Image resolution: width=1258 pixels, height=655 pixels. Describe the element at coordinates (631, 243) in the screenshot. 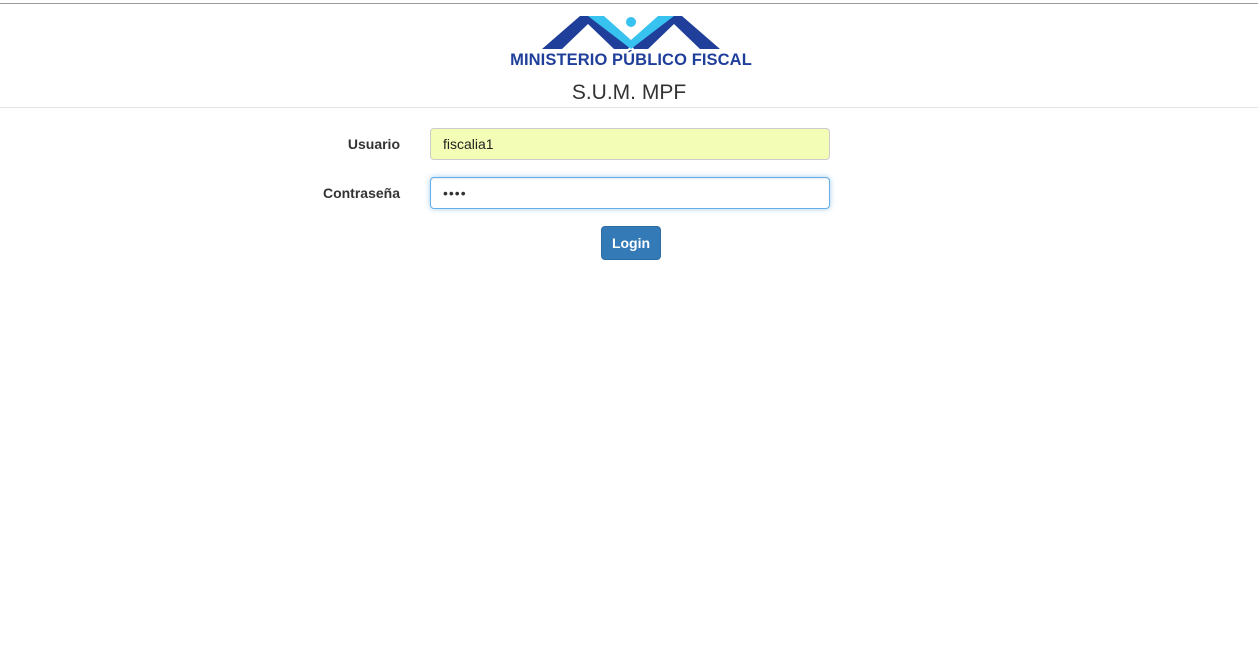

I see `login-button: Login` at that location.